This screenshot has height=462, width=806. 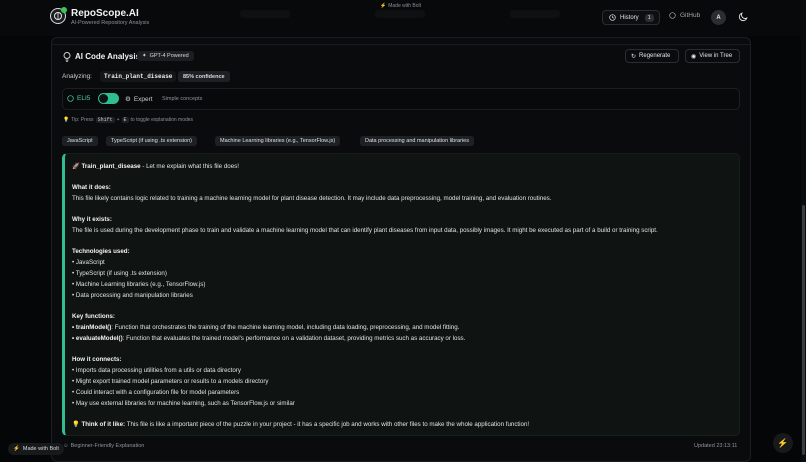 What do you see at coordinates (718, 17) in the screenshot?
I see `user-avatar: A` at bounding box center [718, 17].